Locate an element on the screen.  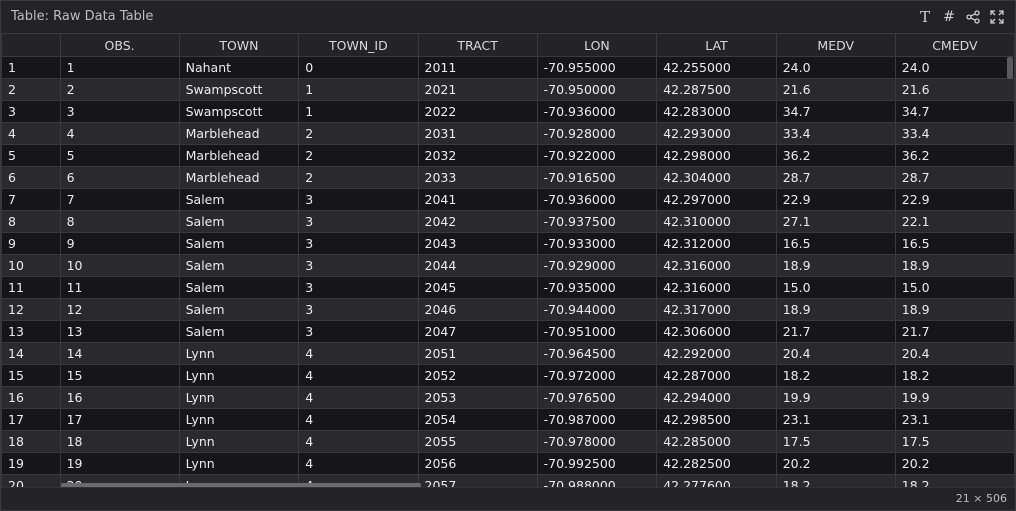
table-cell: 42.317000 is located at coordinates (716, 309).